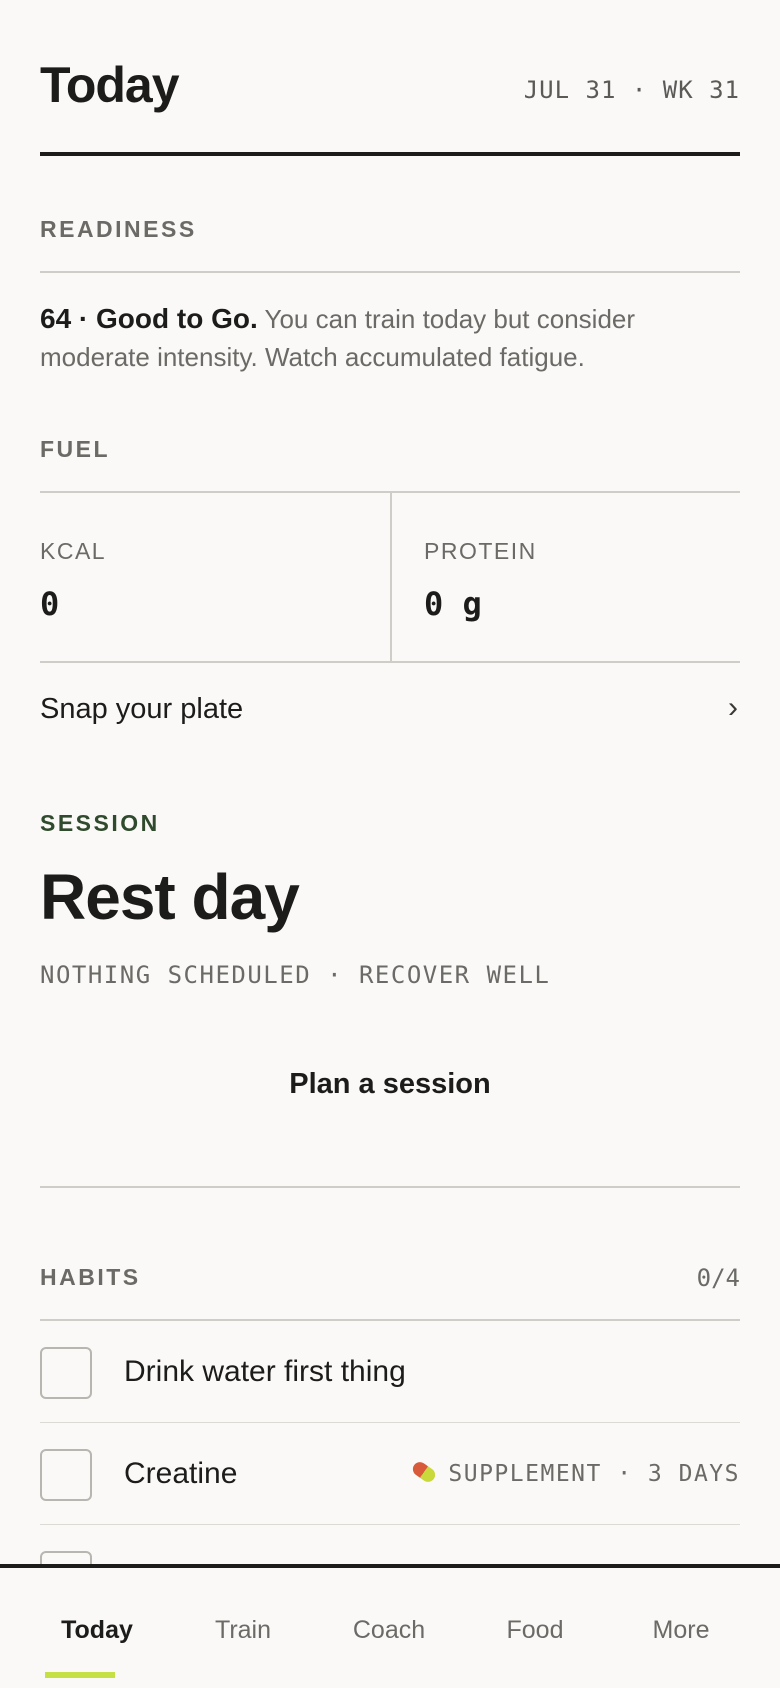 This screenshot has height=1688, width=780. I want to click on habit-row: Drink water first thing, so click(390, 1372).